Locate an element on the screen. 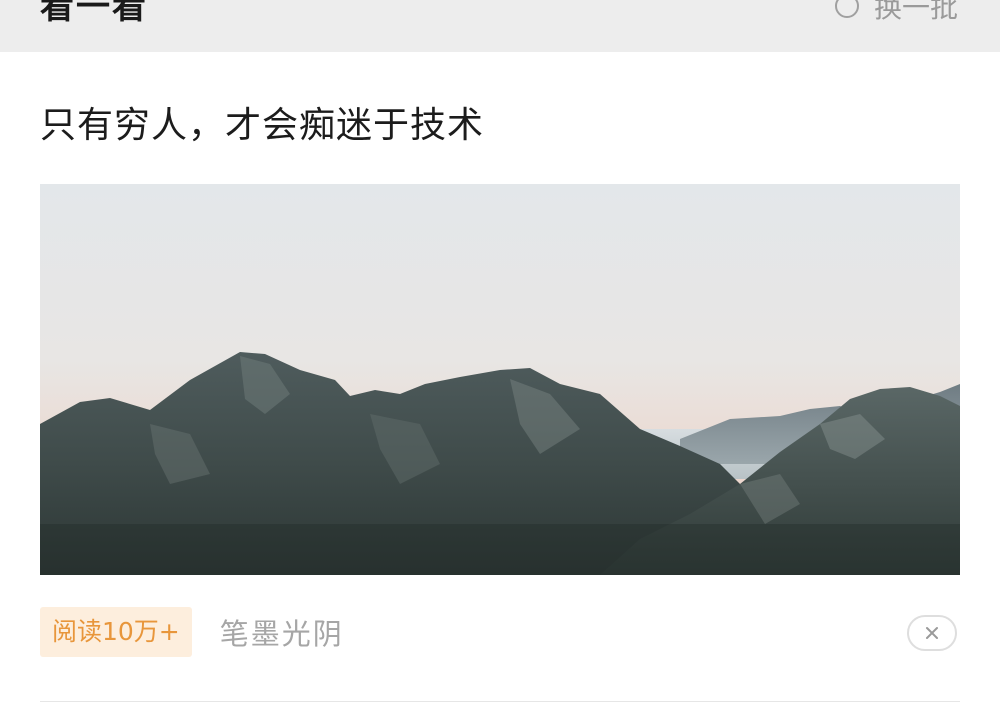 This screenshot has width=1000, height=715. refresh-button: 换一批 is located at coordinates (896, 14).